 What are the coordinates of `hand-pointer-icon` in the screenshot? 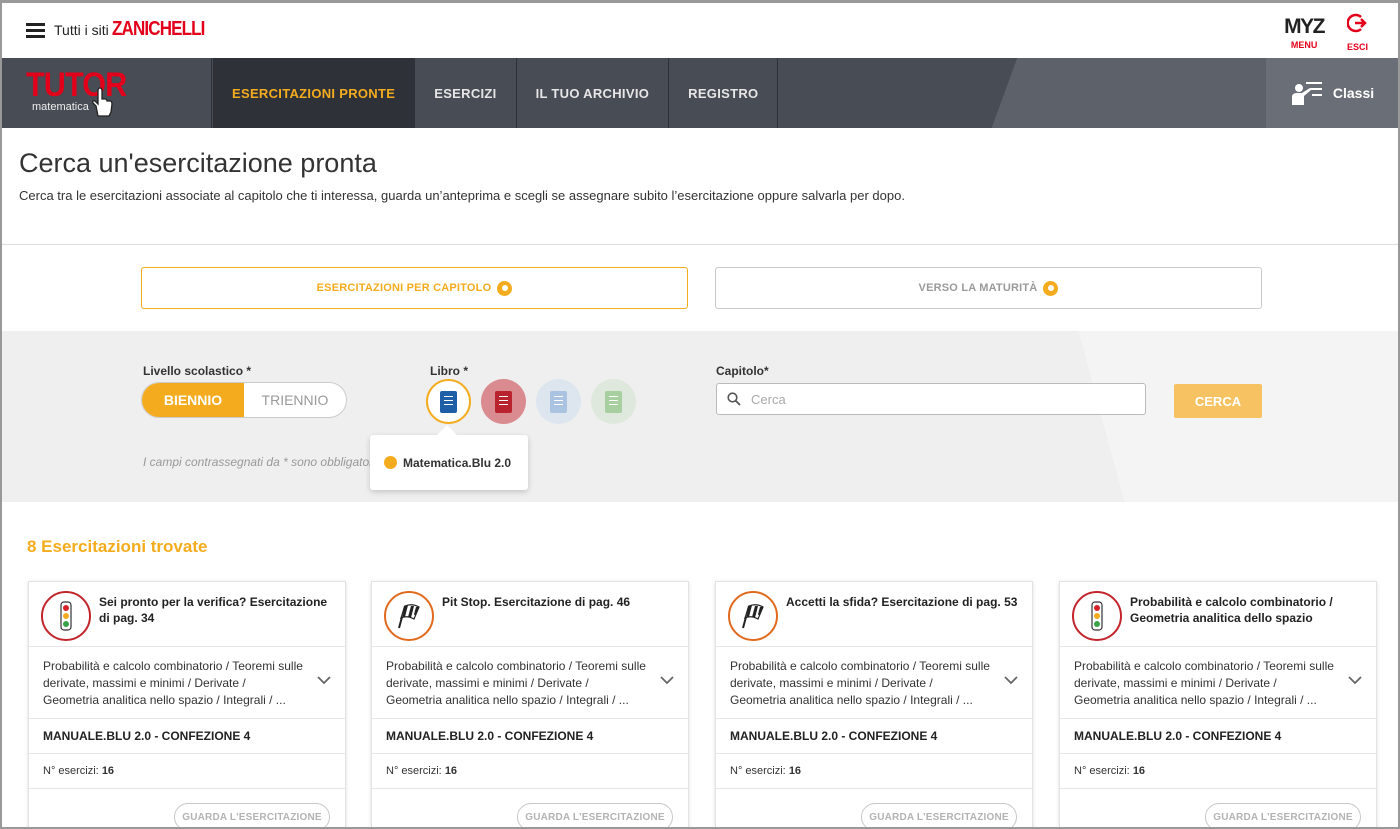 It's located at (102, 102).